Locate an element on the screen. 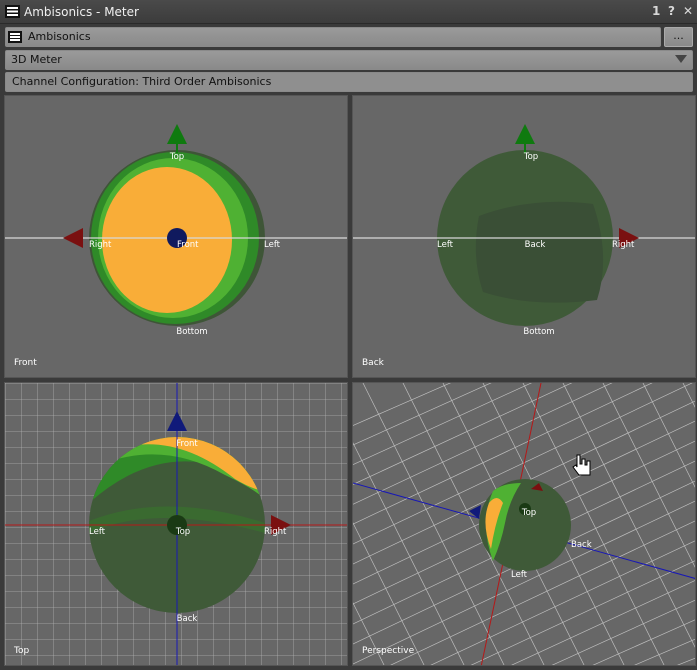 This screenshot has width=697, height=670. top-label-left: Left is located at coordinates (97, 532).